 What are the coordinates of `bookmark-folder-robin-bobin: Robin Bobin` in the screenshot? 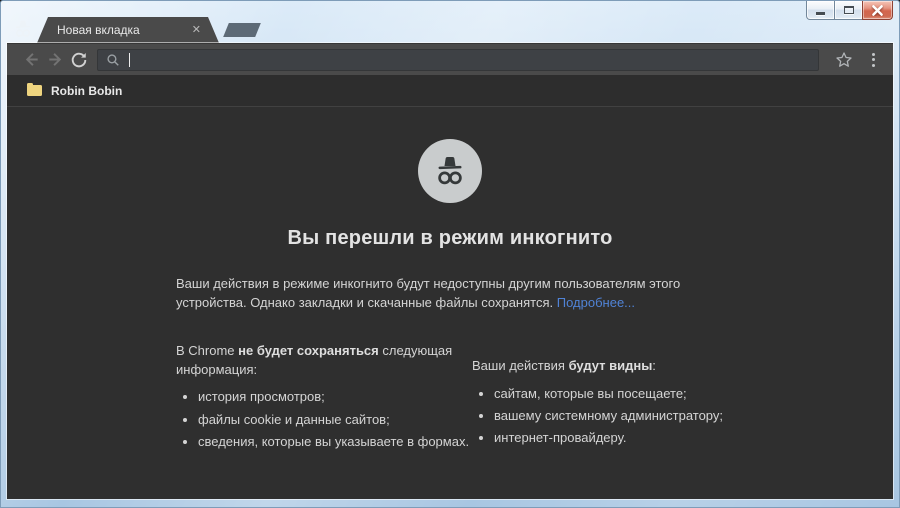 It's located at (74, 91).